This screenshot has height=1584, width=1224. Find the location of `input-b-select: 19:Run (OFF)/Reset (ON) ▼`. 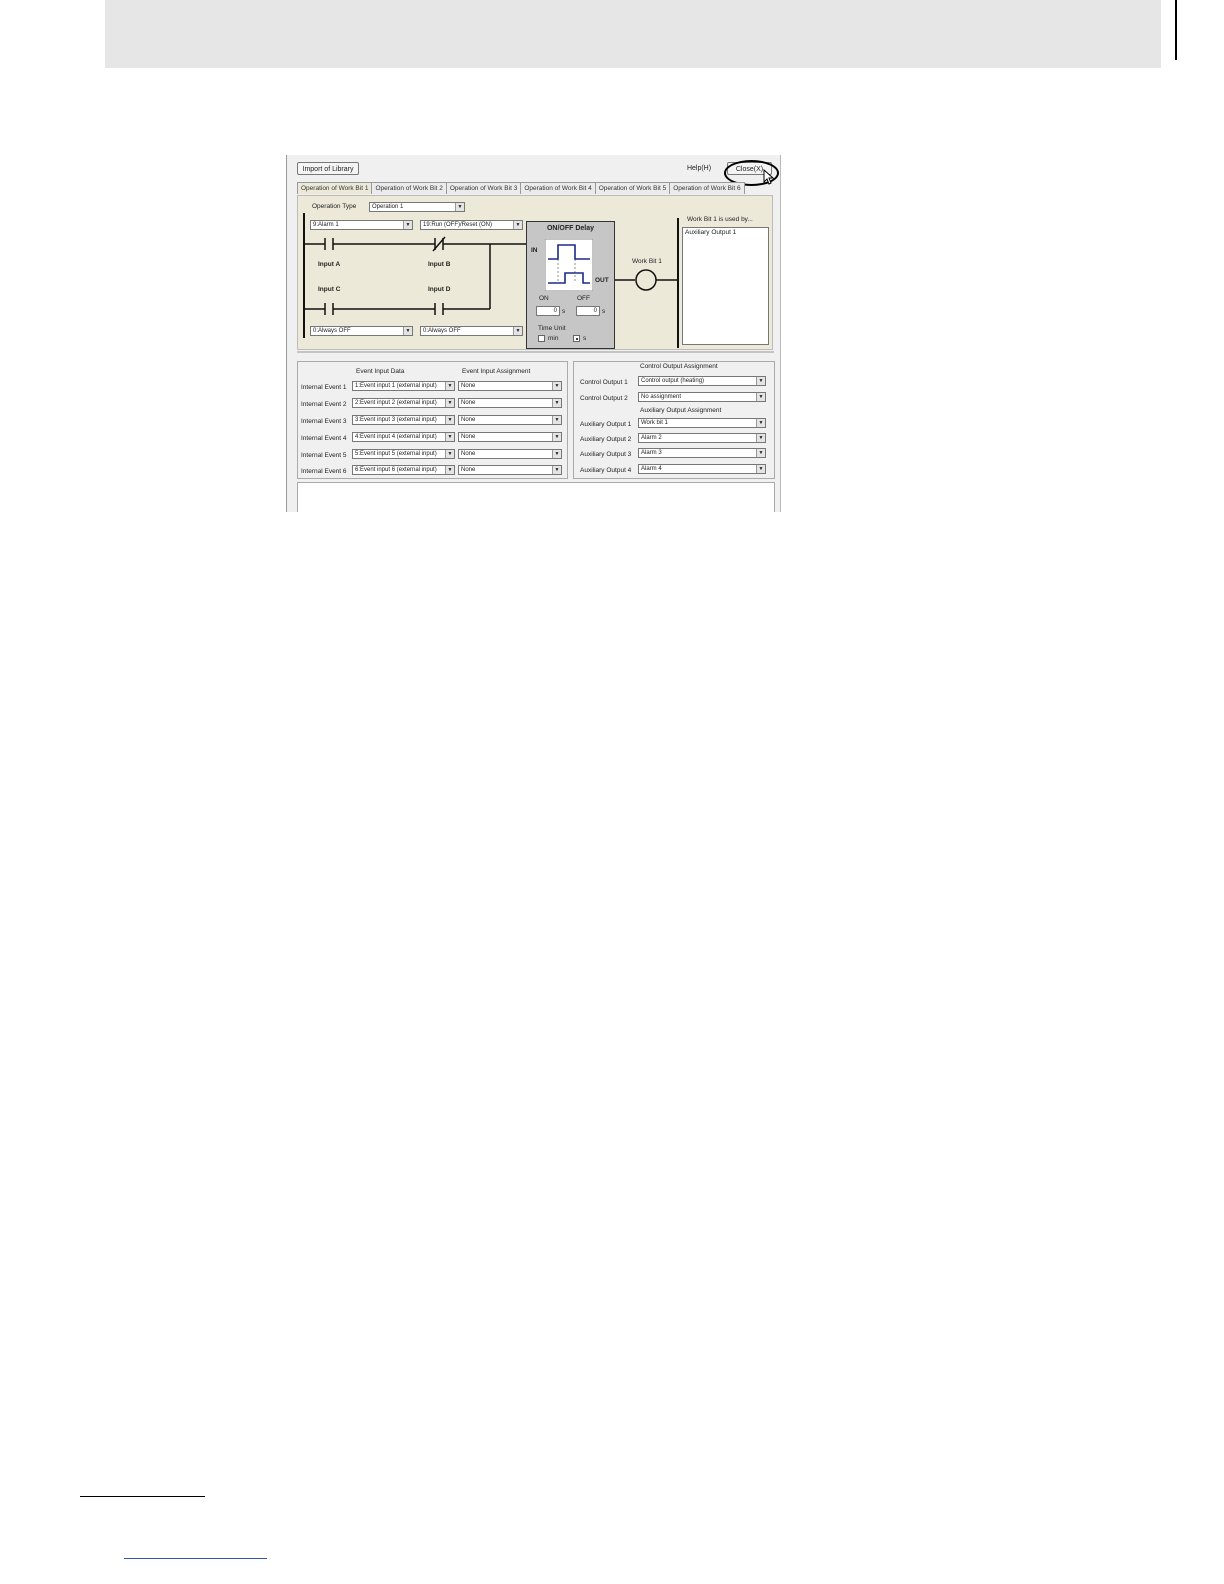

input-b-select: 19:Run (OFF)/Reset (ON) ▼ is located at coordinates (471, 225).